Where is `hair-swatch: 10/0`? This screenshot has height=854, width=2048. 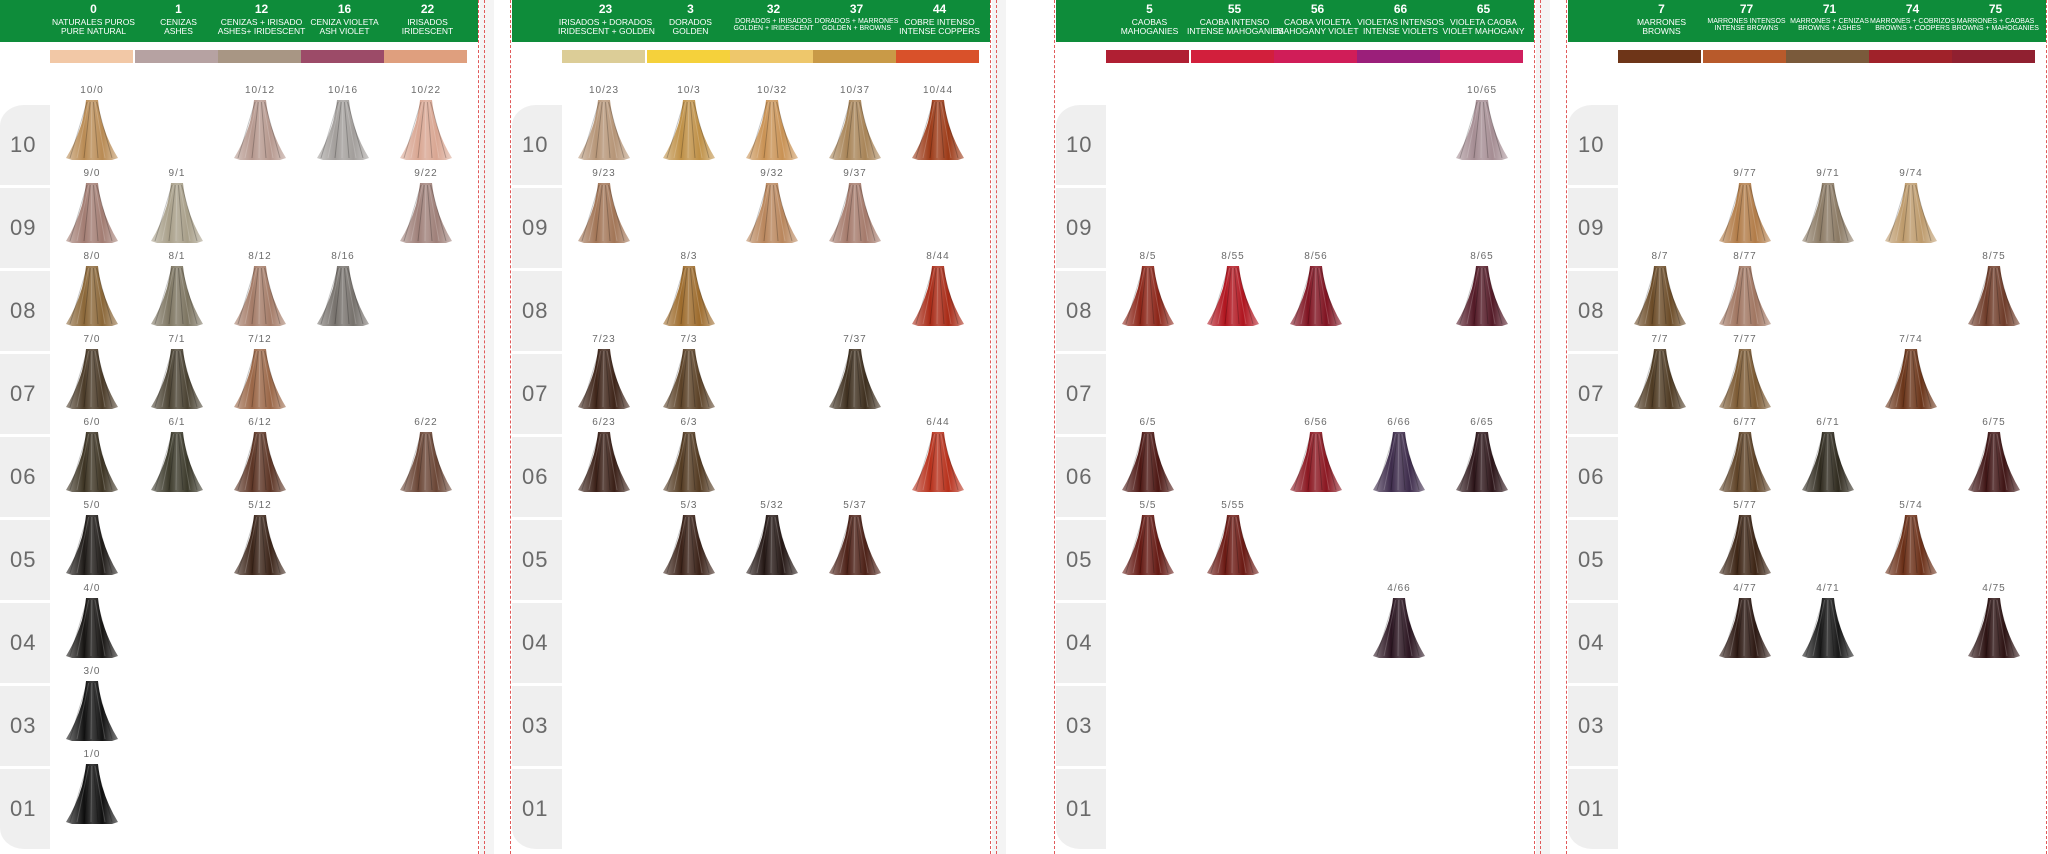 hair-swatch: 10/0 is located at coordinates (92, 125).